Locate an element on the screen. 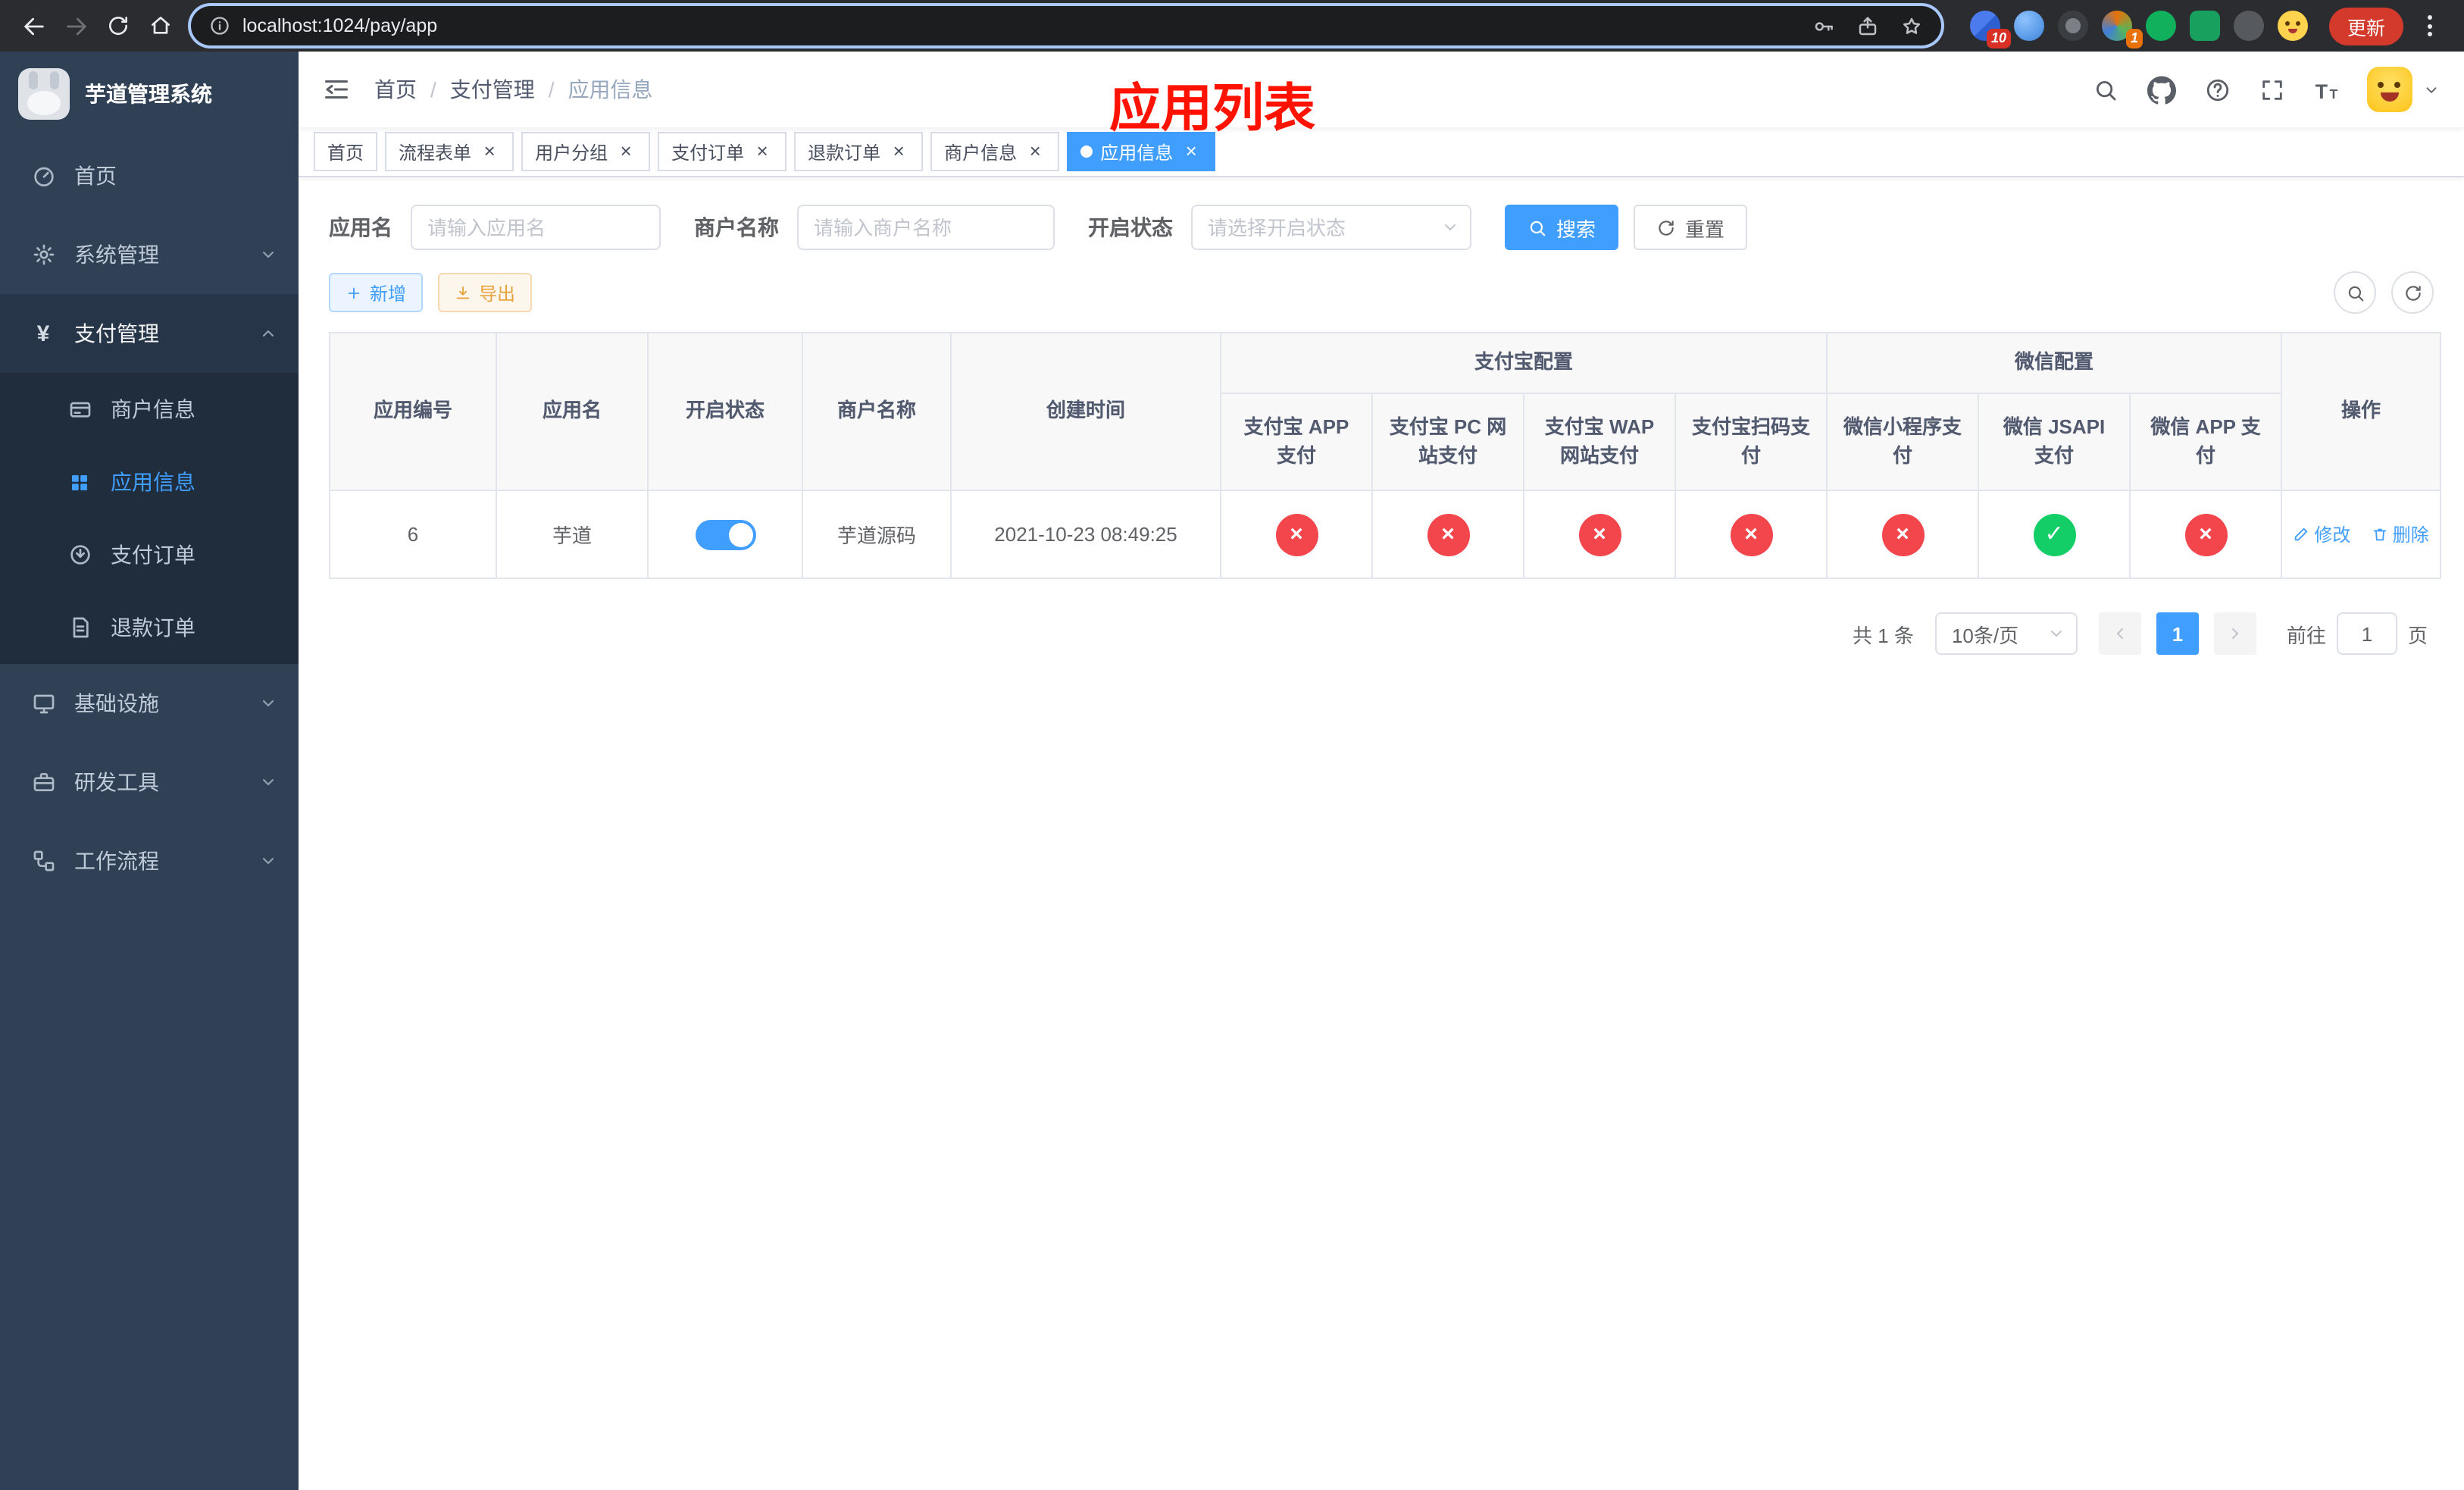  svg-text: T is located at coordinates (2321, 91).